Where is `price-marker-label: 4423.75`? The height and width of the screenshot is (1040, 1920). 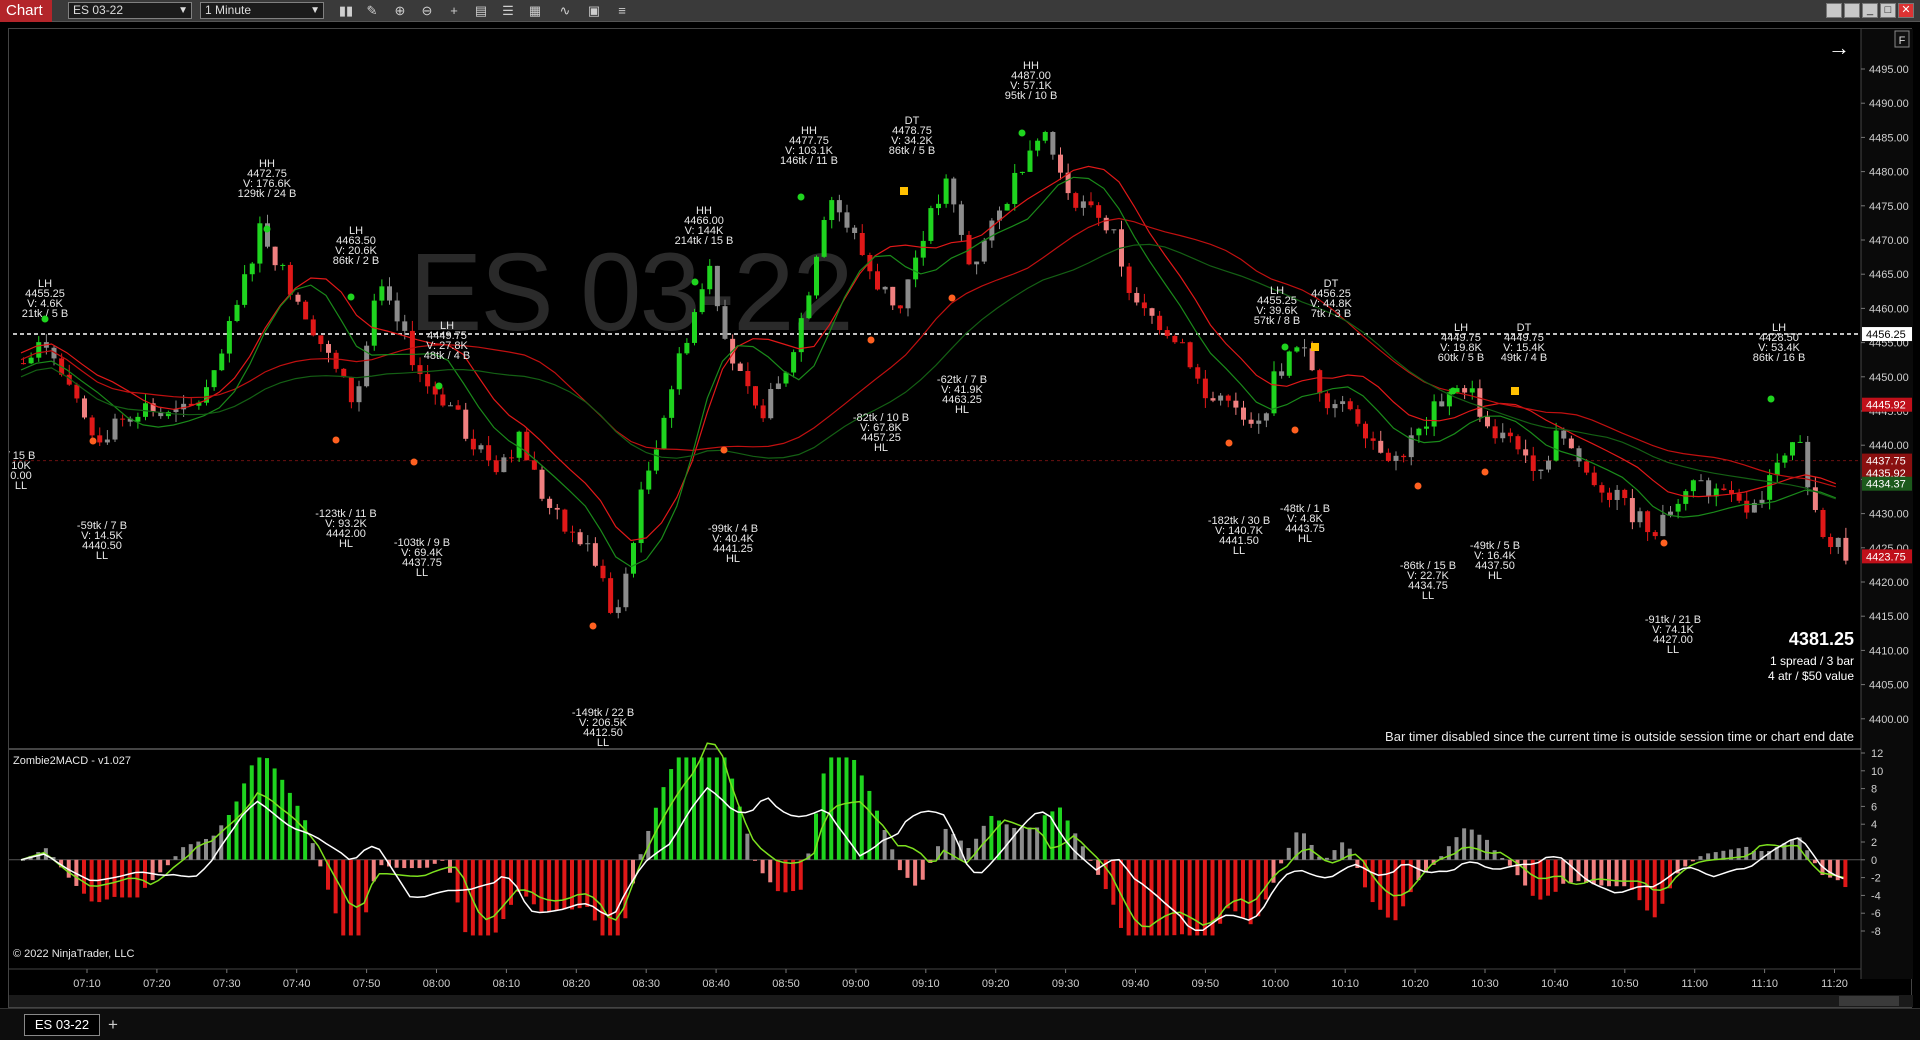
price-marker-label: 4423.75 is located at coordinates (1886, 557).